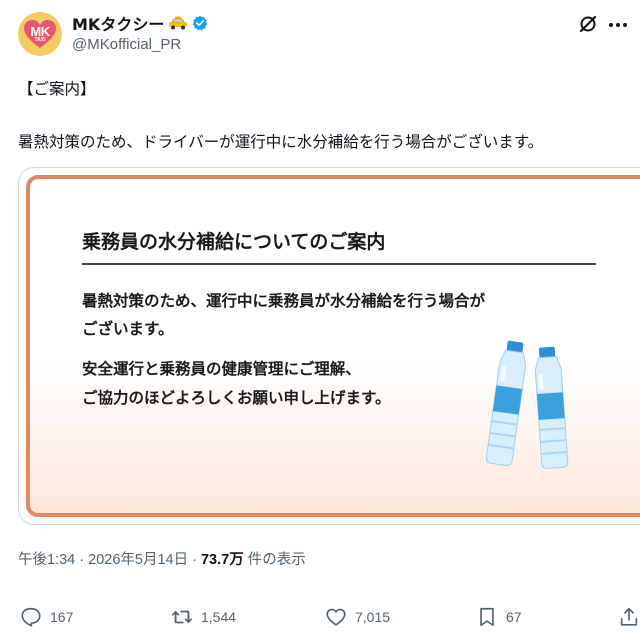  What do you see at coordinates (339, 264) in the screenshot?
I see `notice-divider` at bounding box center [339, 264].